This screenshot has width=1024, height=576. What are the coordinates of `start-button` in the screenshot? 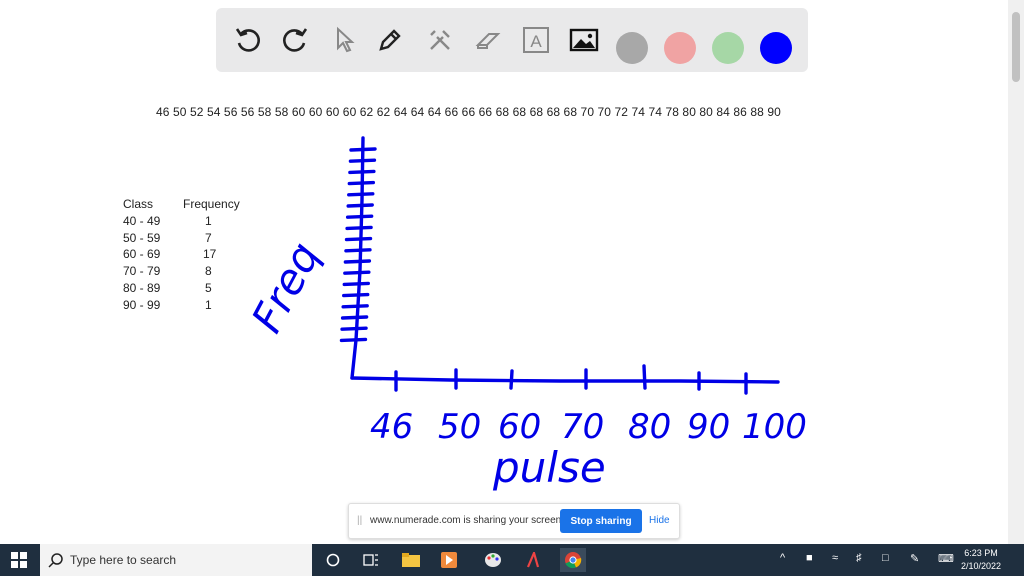 It's located at (19, 560).